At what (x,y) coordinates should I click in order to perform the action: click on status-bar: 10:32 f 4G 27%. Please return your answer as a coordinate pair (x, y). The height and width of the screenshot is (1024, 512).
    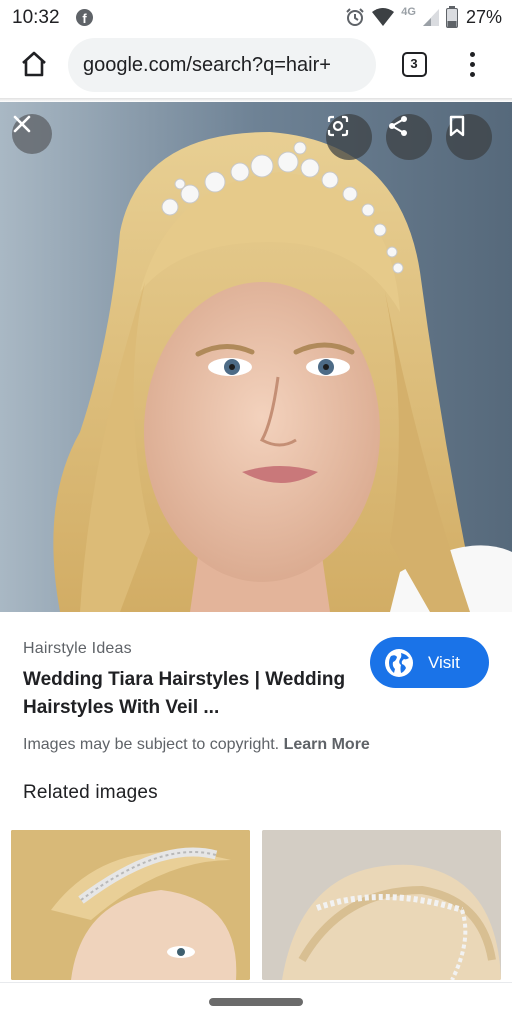
    Looking at the image, I should click on (256, 17).